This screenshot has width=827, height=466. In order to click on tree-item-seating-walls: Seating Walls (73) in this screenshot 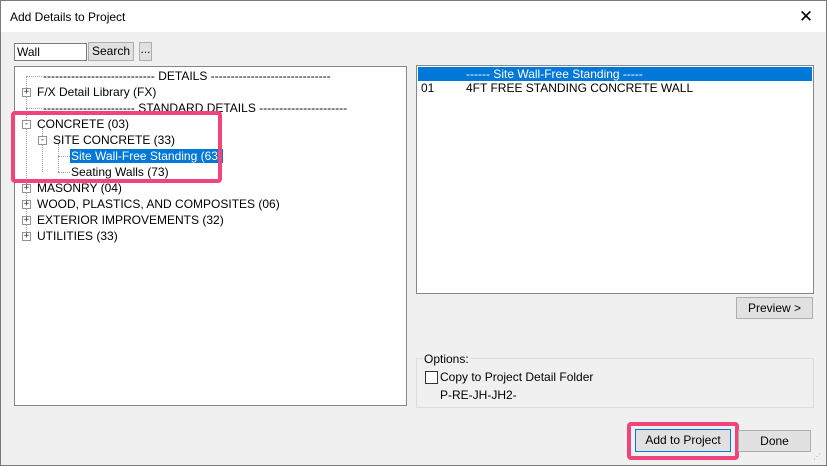, I will do `click(120, 172)`.